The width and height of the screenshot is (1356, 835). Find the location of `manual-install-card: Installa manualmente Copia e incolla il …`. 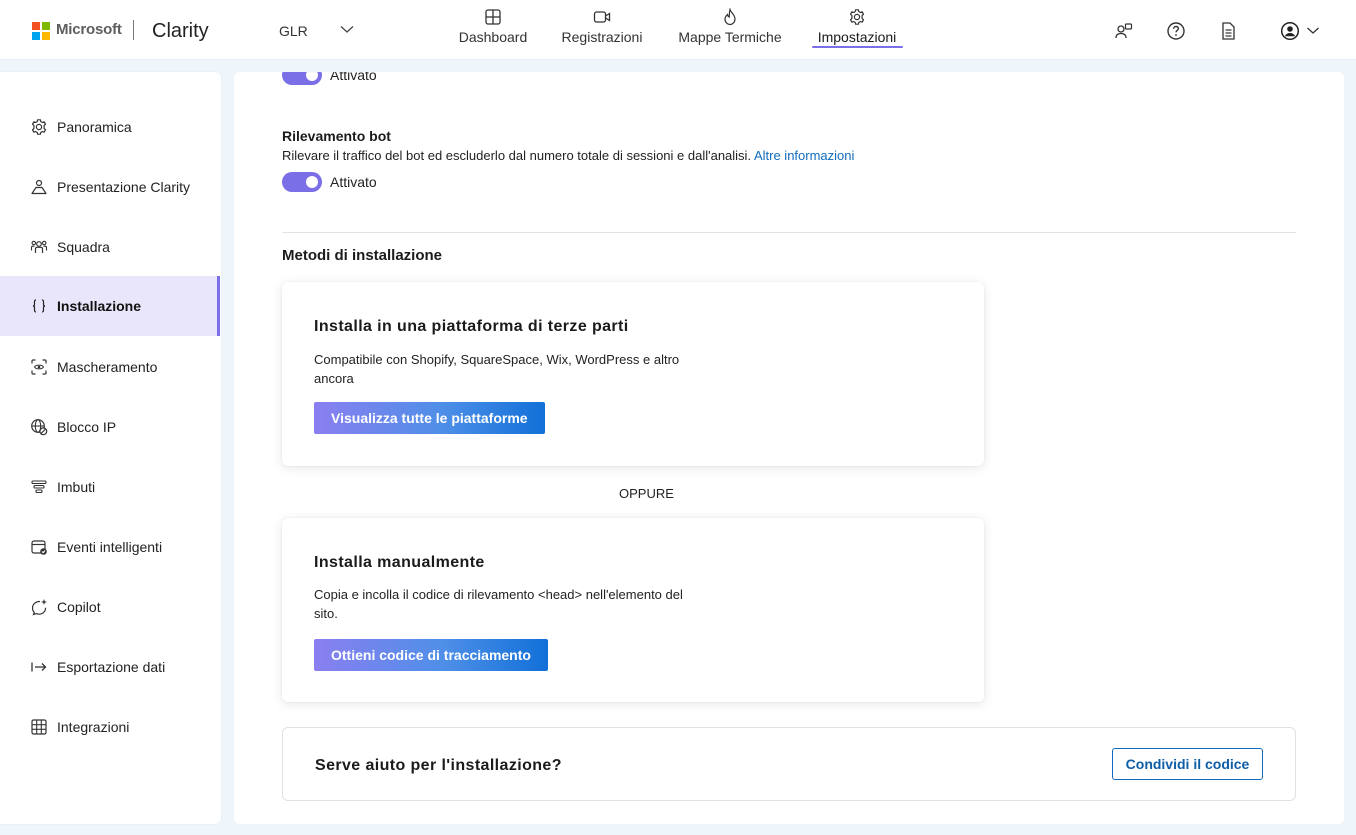

manual-install-card: Installa manualmente Copia e incolla il … is located at coordinates (633, 610).